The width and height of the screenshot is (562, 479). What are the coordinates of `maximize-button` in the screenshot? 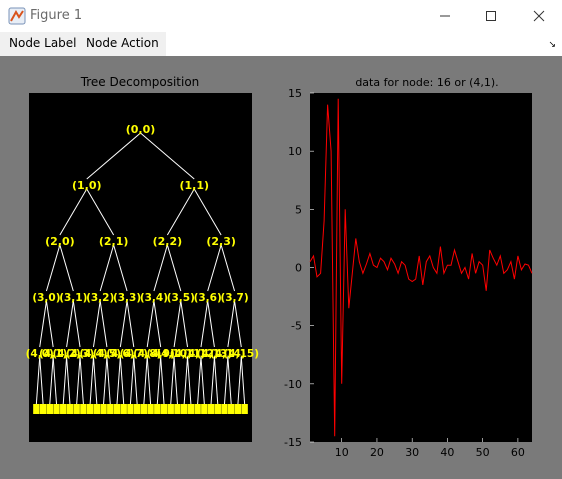 It's located at (491, 16).